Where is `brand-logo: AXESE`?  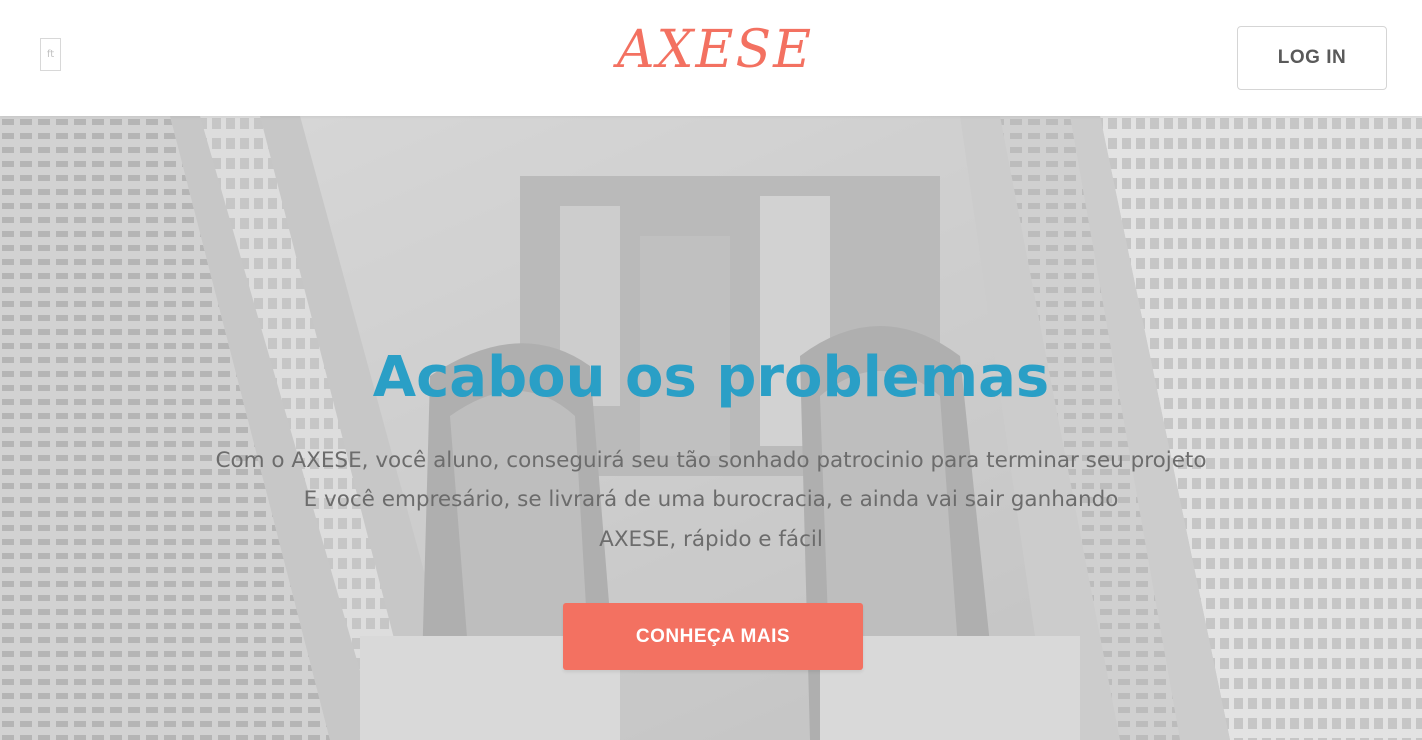 brand-logo: AXESE is located at coordinates (715, 50).